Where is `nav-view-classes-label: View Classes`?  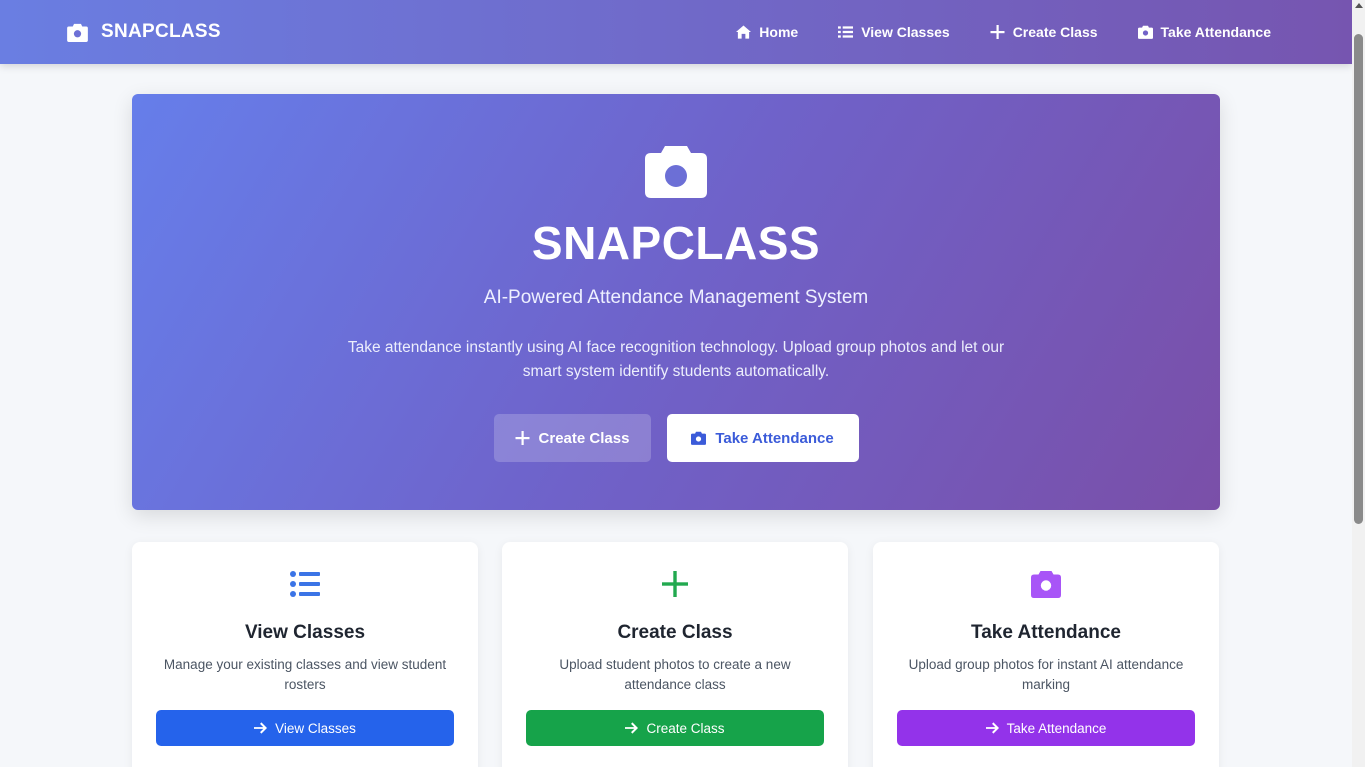 nav-view-classes-label: View Classes is located at coordinates (905, 32).